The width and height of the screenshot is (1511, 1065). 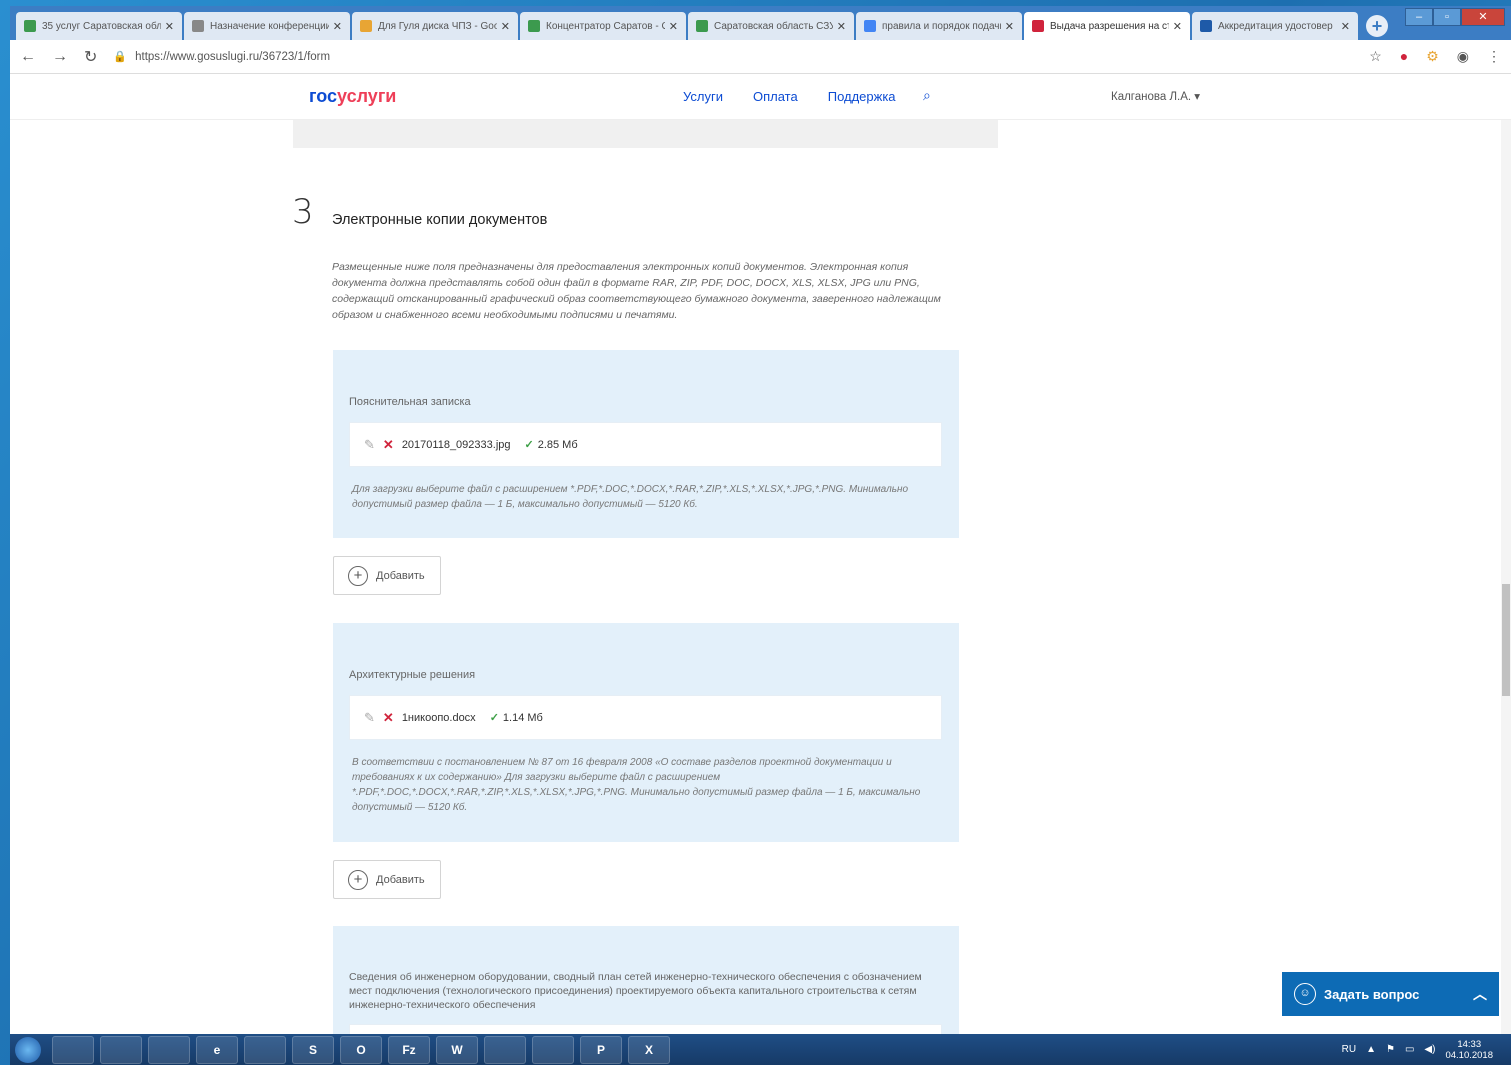 I want to click on menu-icon: ⋮, so click(x=1494, y=56).